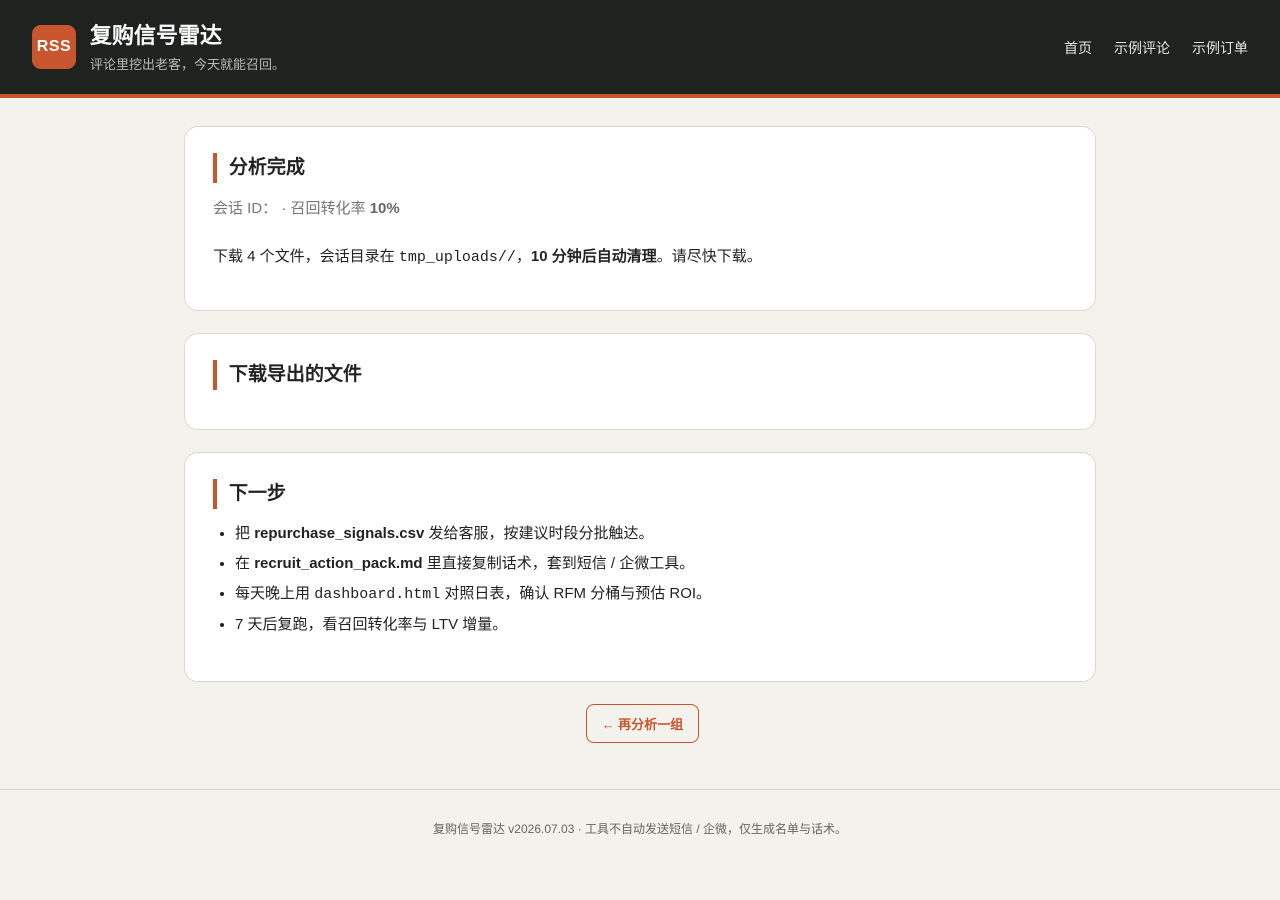 This screenshot has width=1280, height=900. I want to click on conversion-rate-value: 10%, so click(384, 208).